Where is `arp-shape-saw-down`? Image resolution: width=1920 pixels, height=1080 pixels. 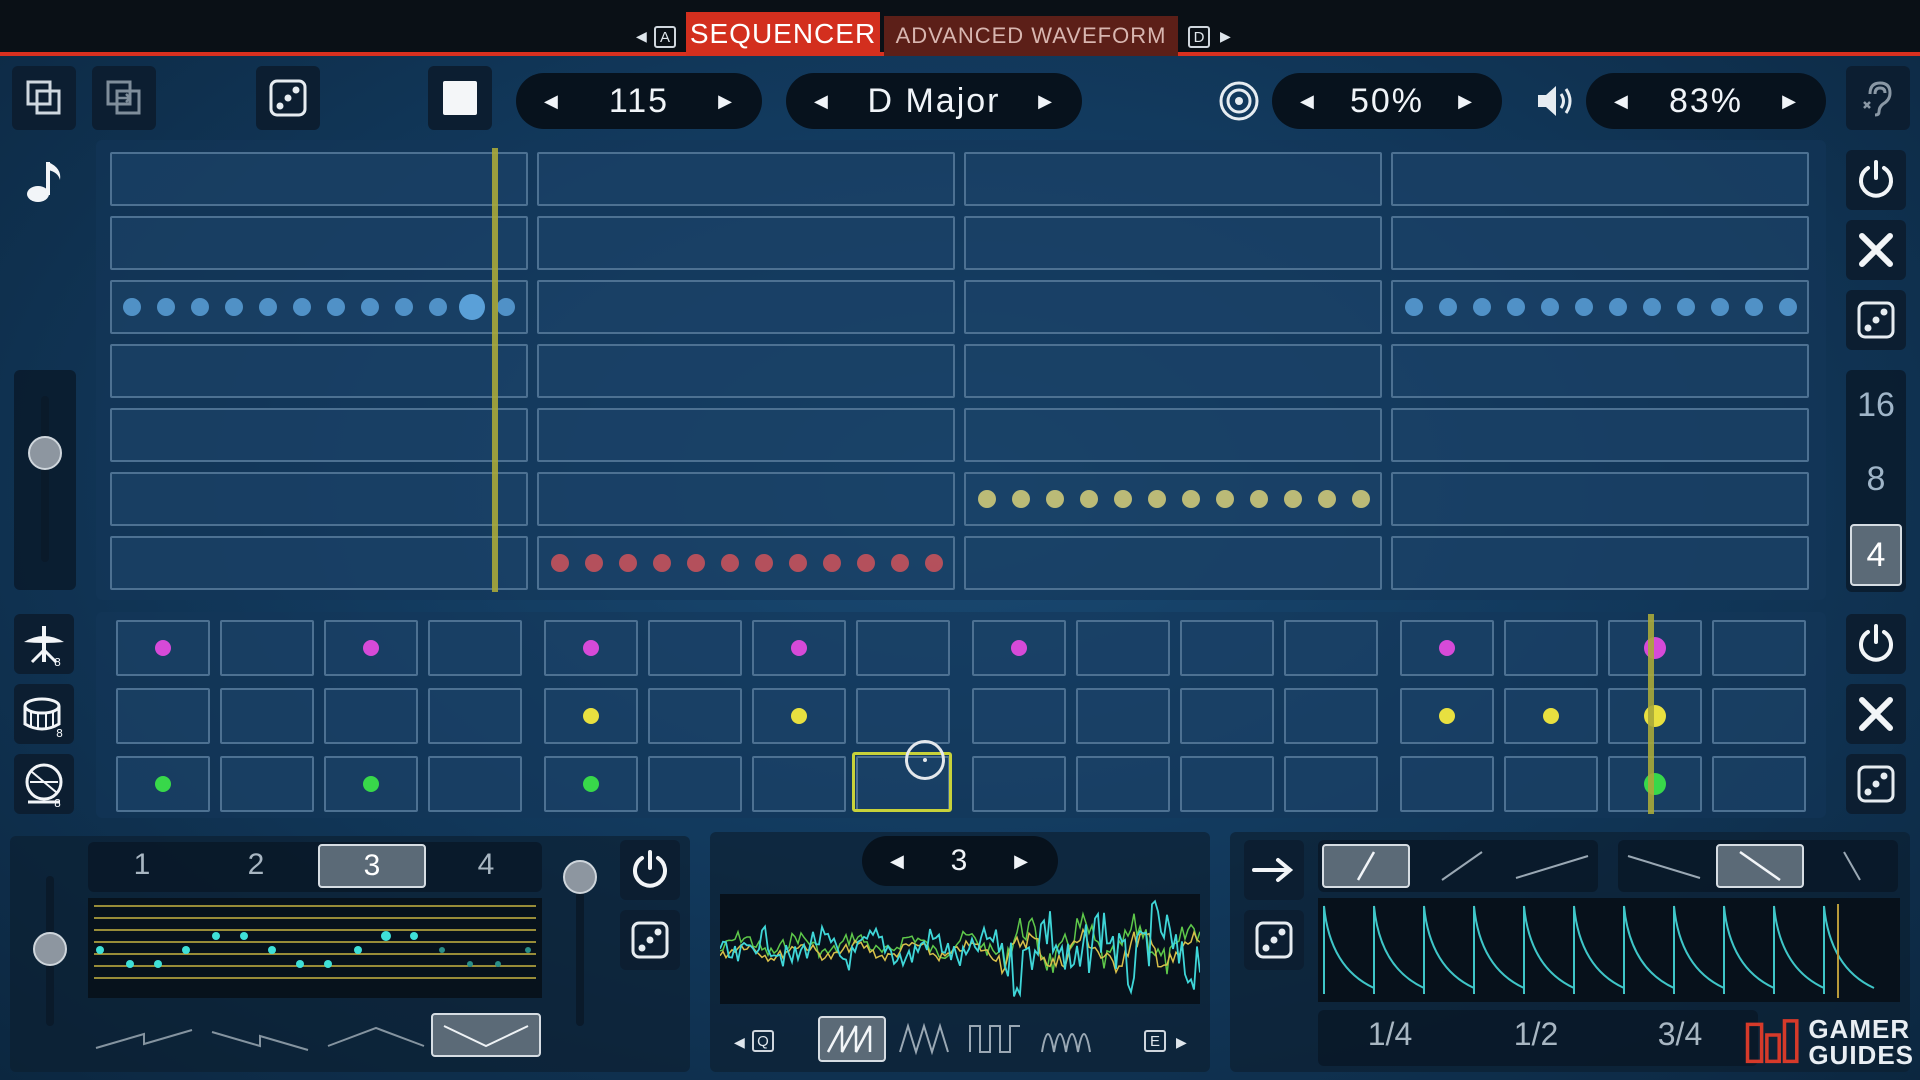
arp-shape-saw-down is located at coordinates (260, 1041).